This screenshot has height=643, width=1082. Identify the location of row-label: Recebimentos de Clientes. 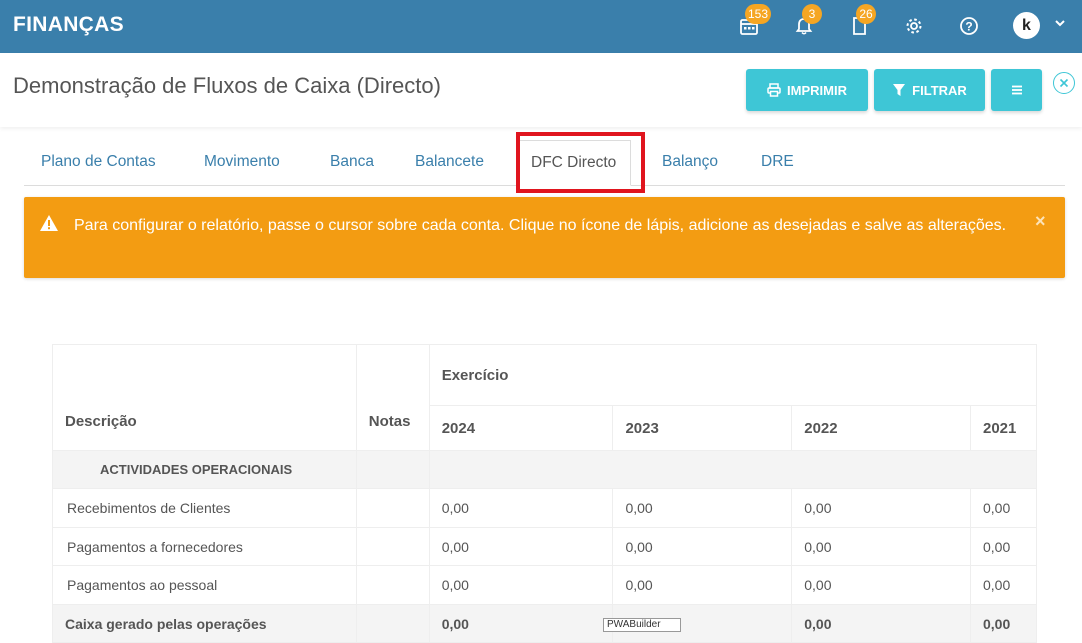
(204, 508).